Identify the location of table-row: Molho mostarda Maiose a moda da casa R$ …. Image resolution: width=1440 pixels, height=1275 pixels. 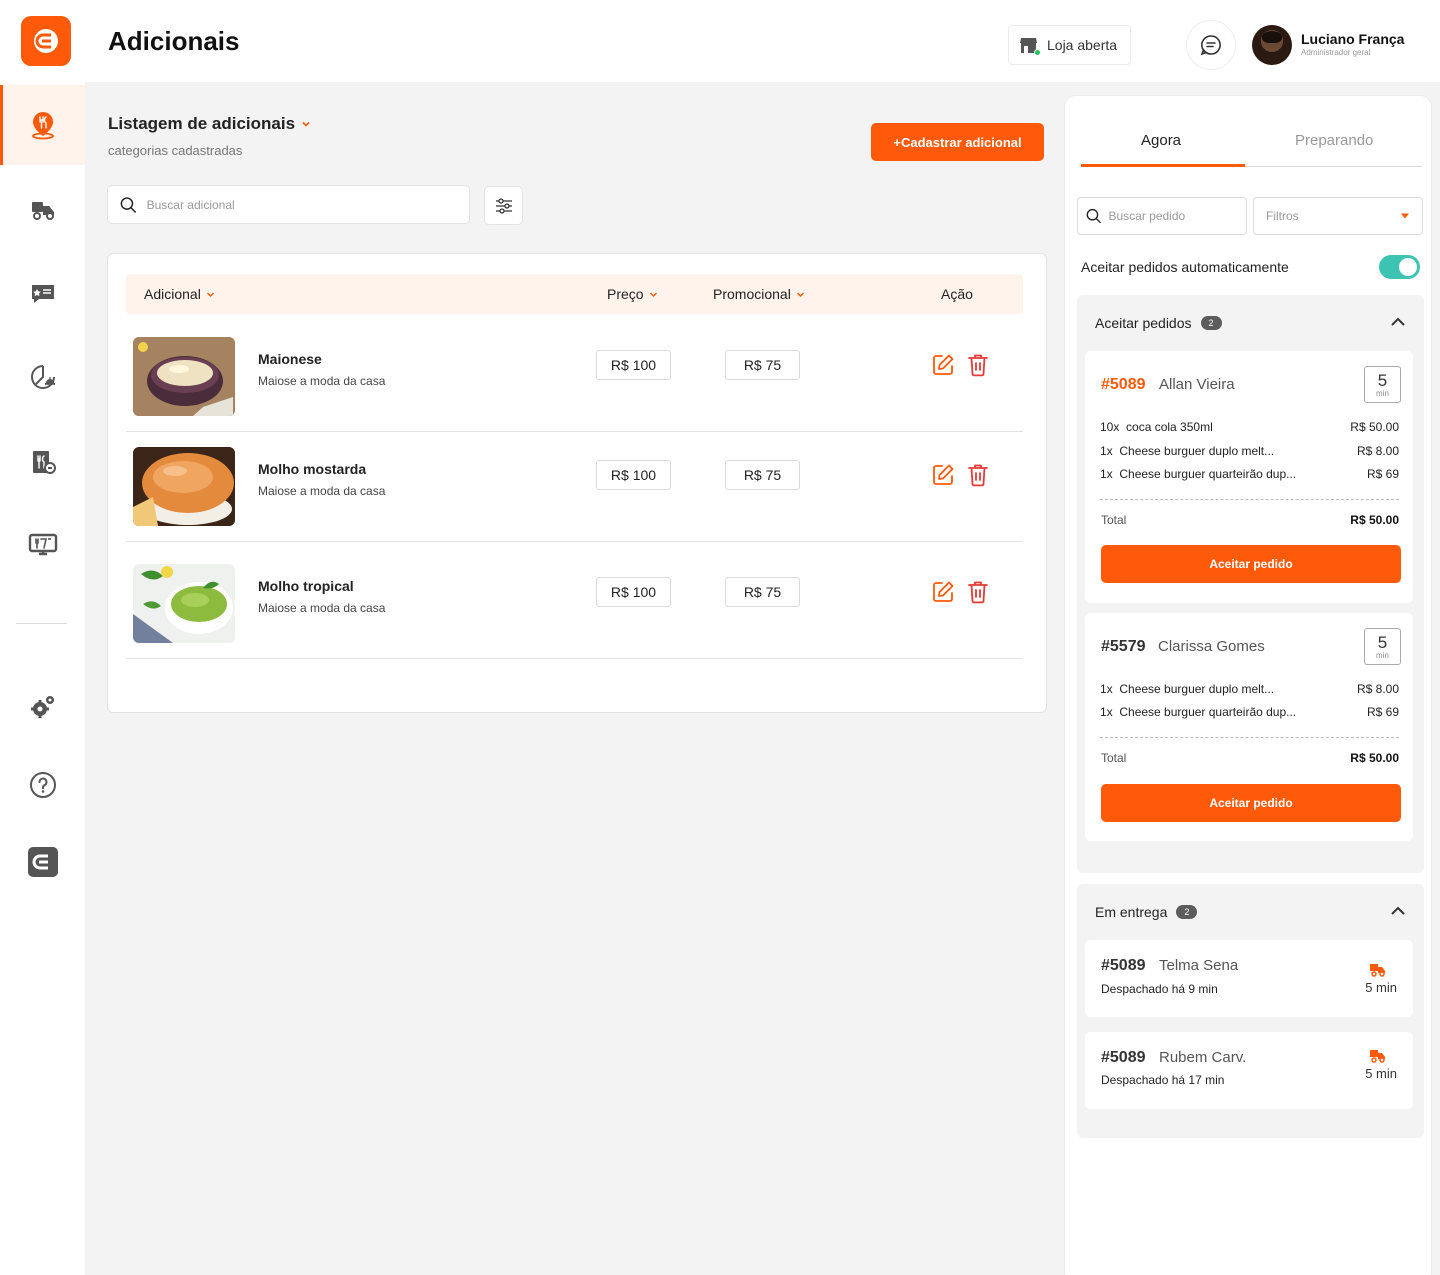
(574, 487).